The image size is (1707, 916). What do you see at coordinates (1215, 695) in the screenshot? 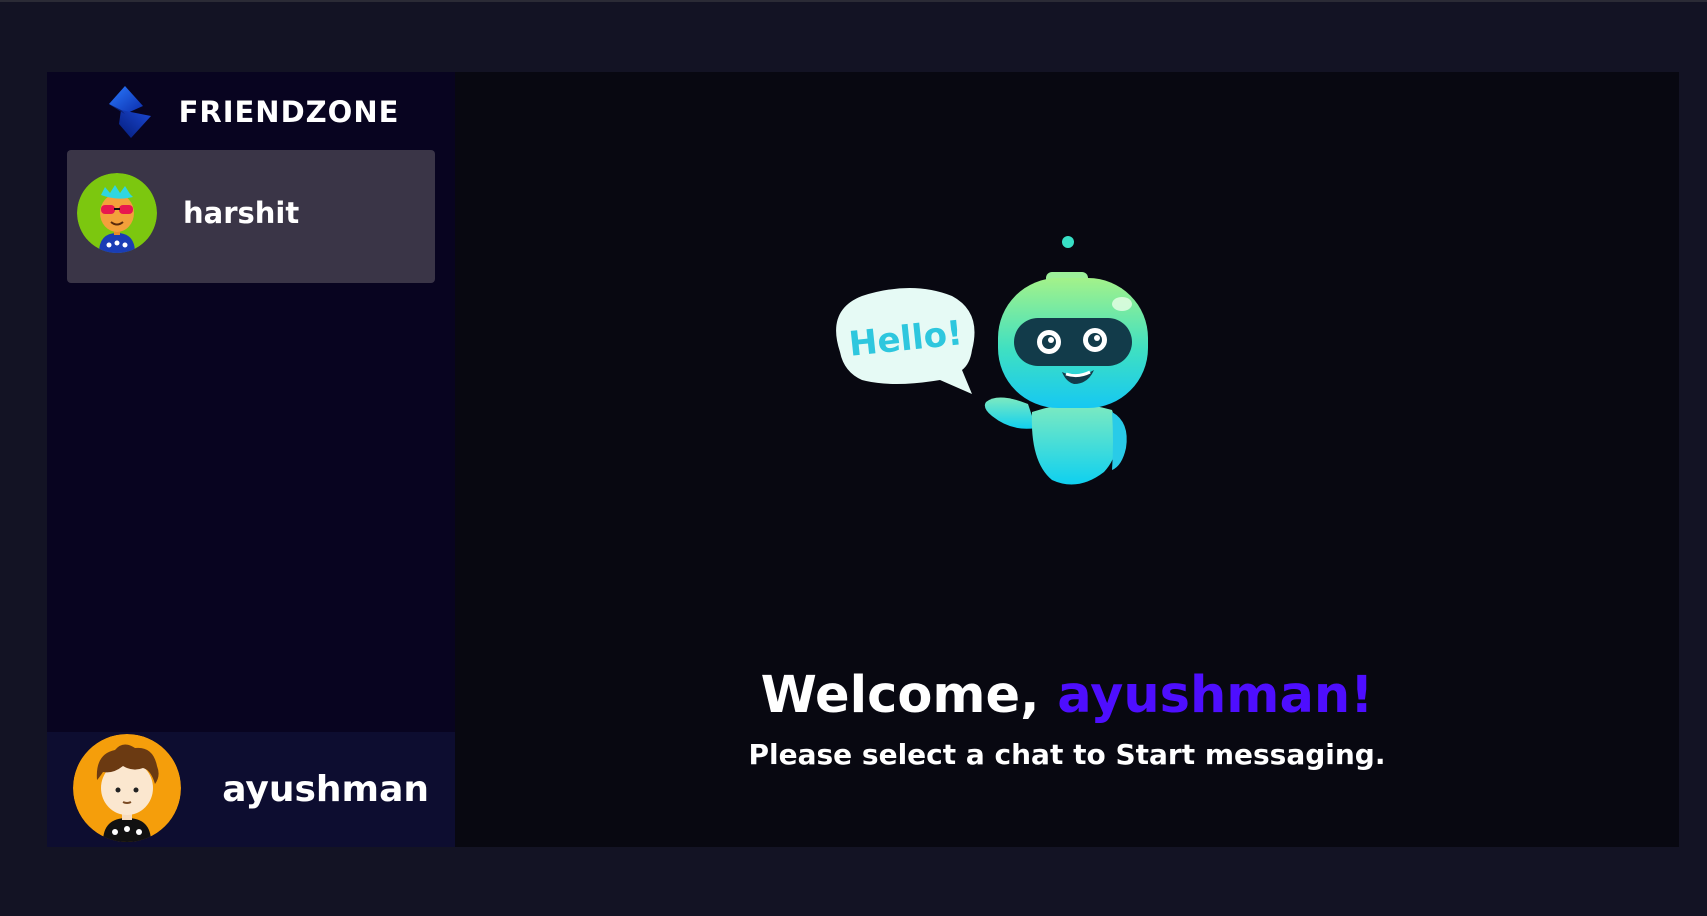
I see `welcome-username: ayushman!` at bounding box center [1215, 695].